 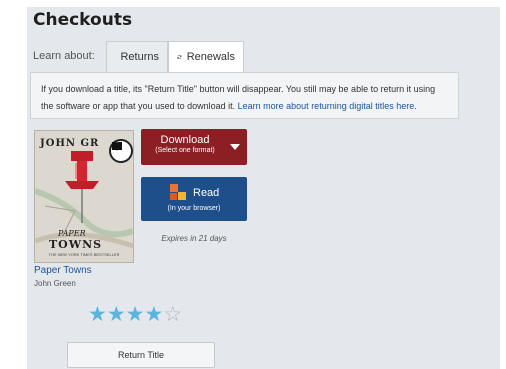 What do you see at coordinates (179, 57) in the screenshot?
I see `refresh-icon` at bounding box center [179, 57].